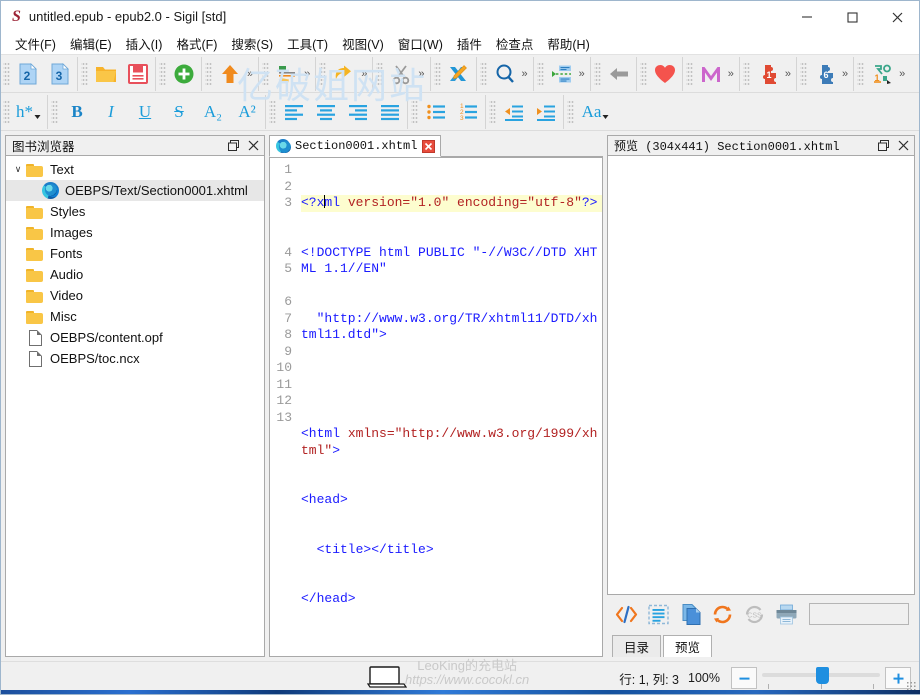  I want to click on close-button, so click(896, 16).